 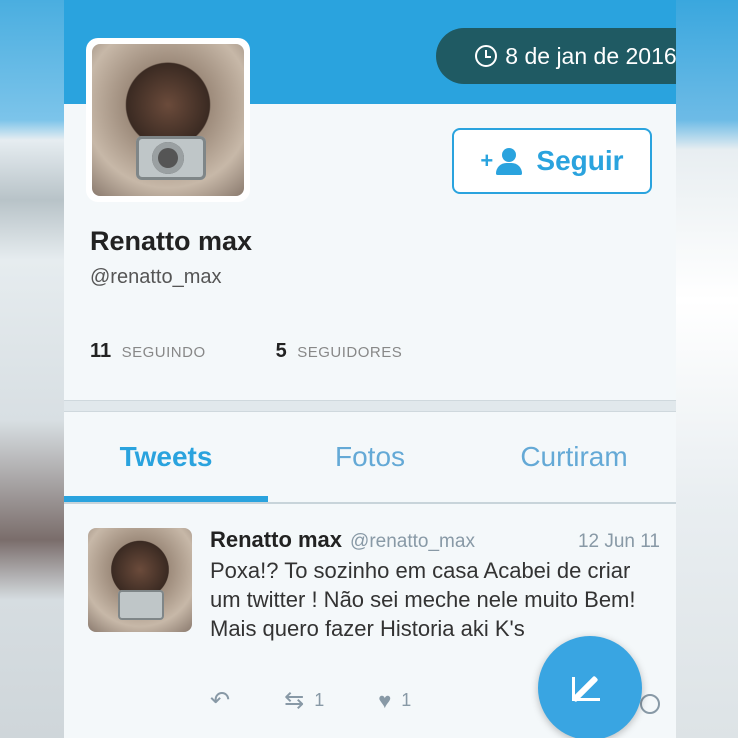 What do you see at coordinates (101, 351) in the screenshot?
I see `following-count: 11` at bounding box center [101, 351].